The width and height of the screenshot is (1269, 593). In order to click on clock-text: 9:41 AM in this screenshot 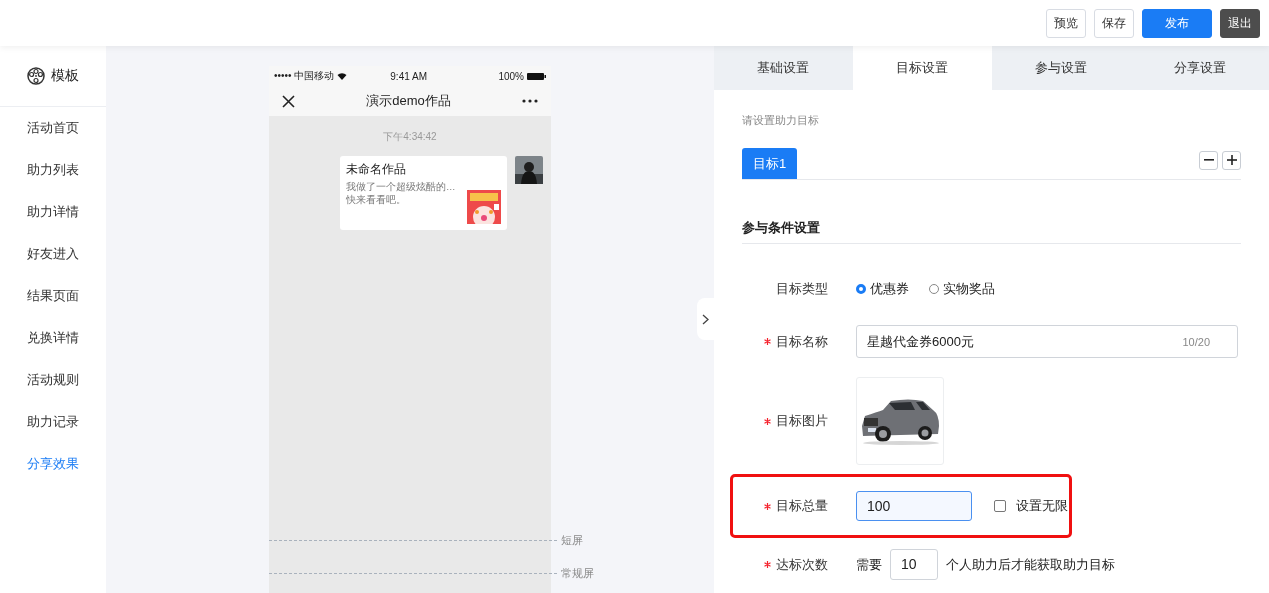, I will do `click(409, 76)`.